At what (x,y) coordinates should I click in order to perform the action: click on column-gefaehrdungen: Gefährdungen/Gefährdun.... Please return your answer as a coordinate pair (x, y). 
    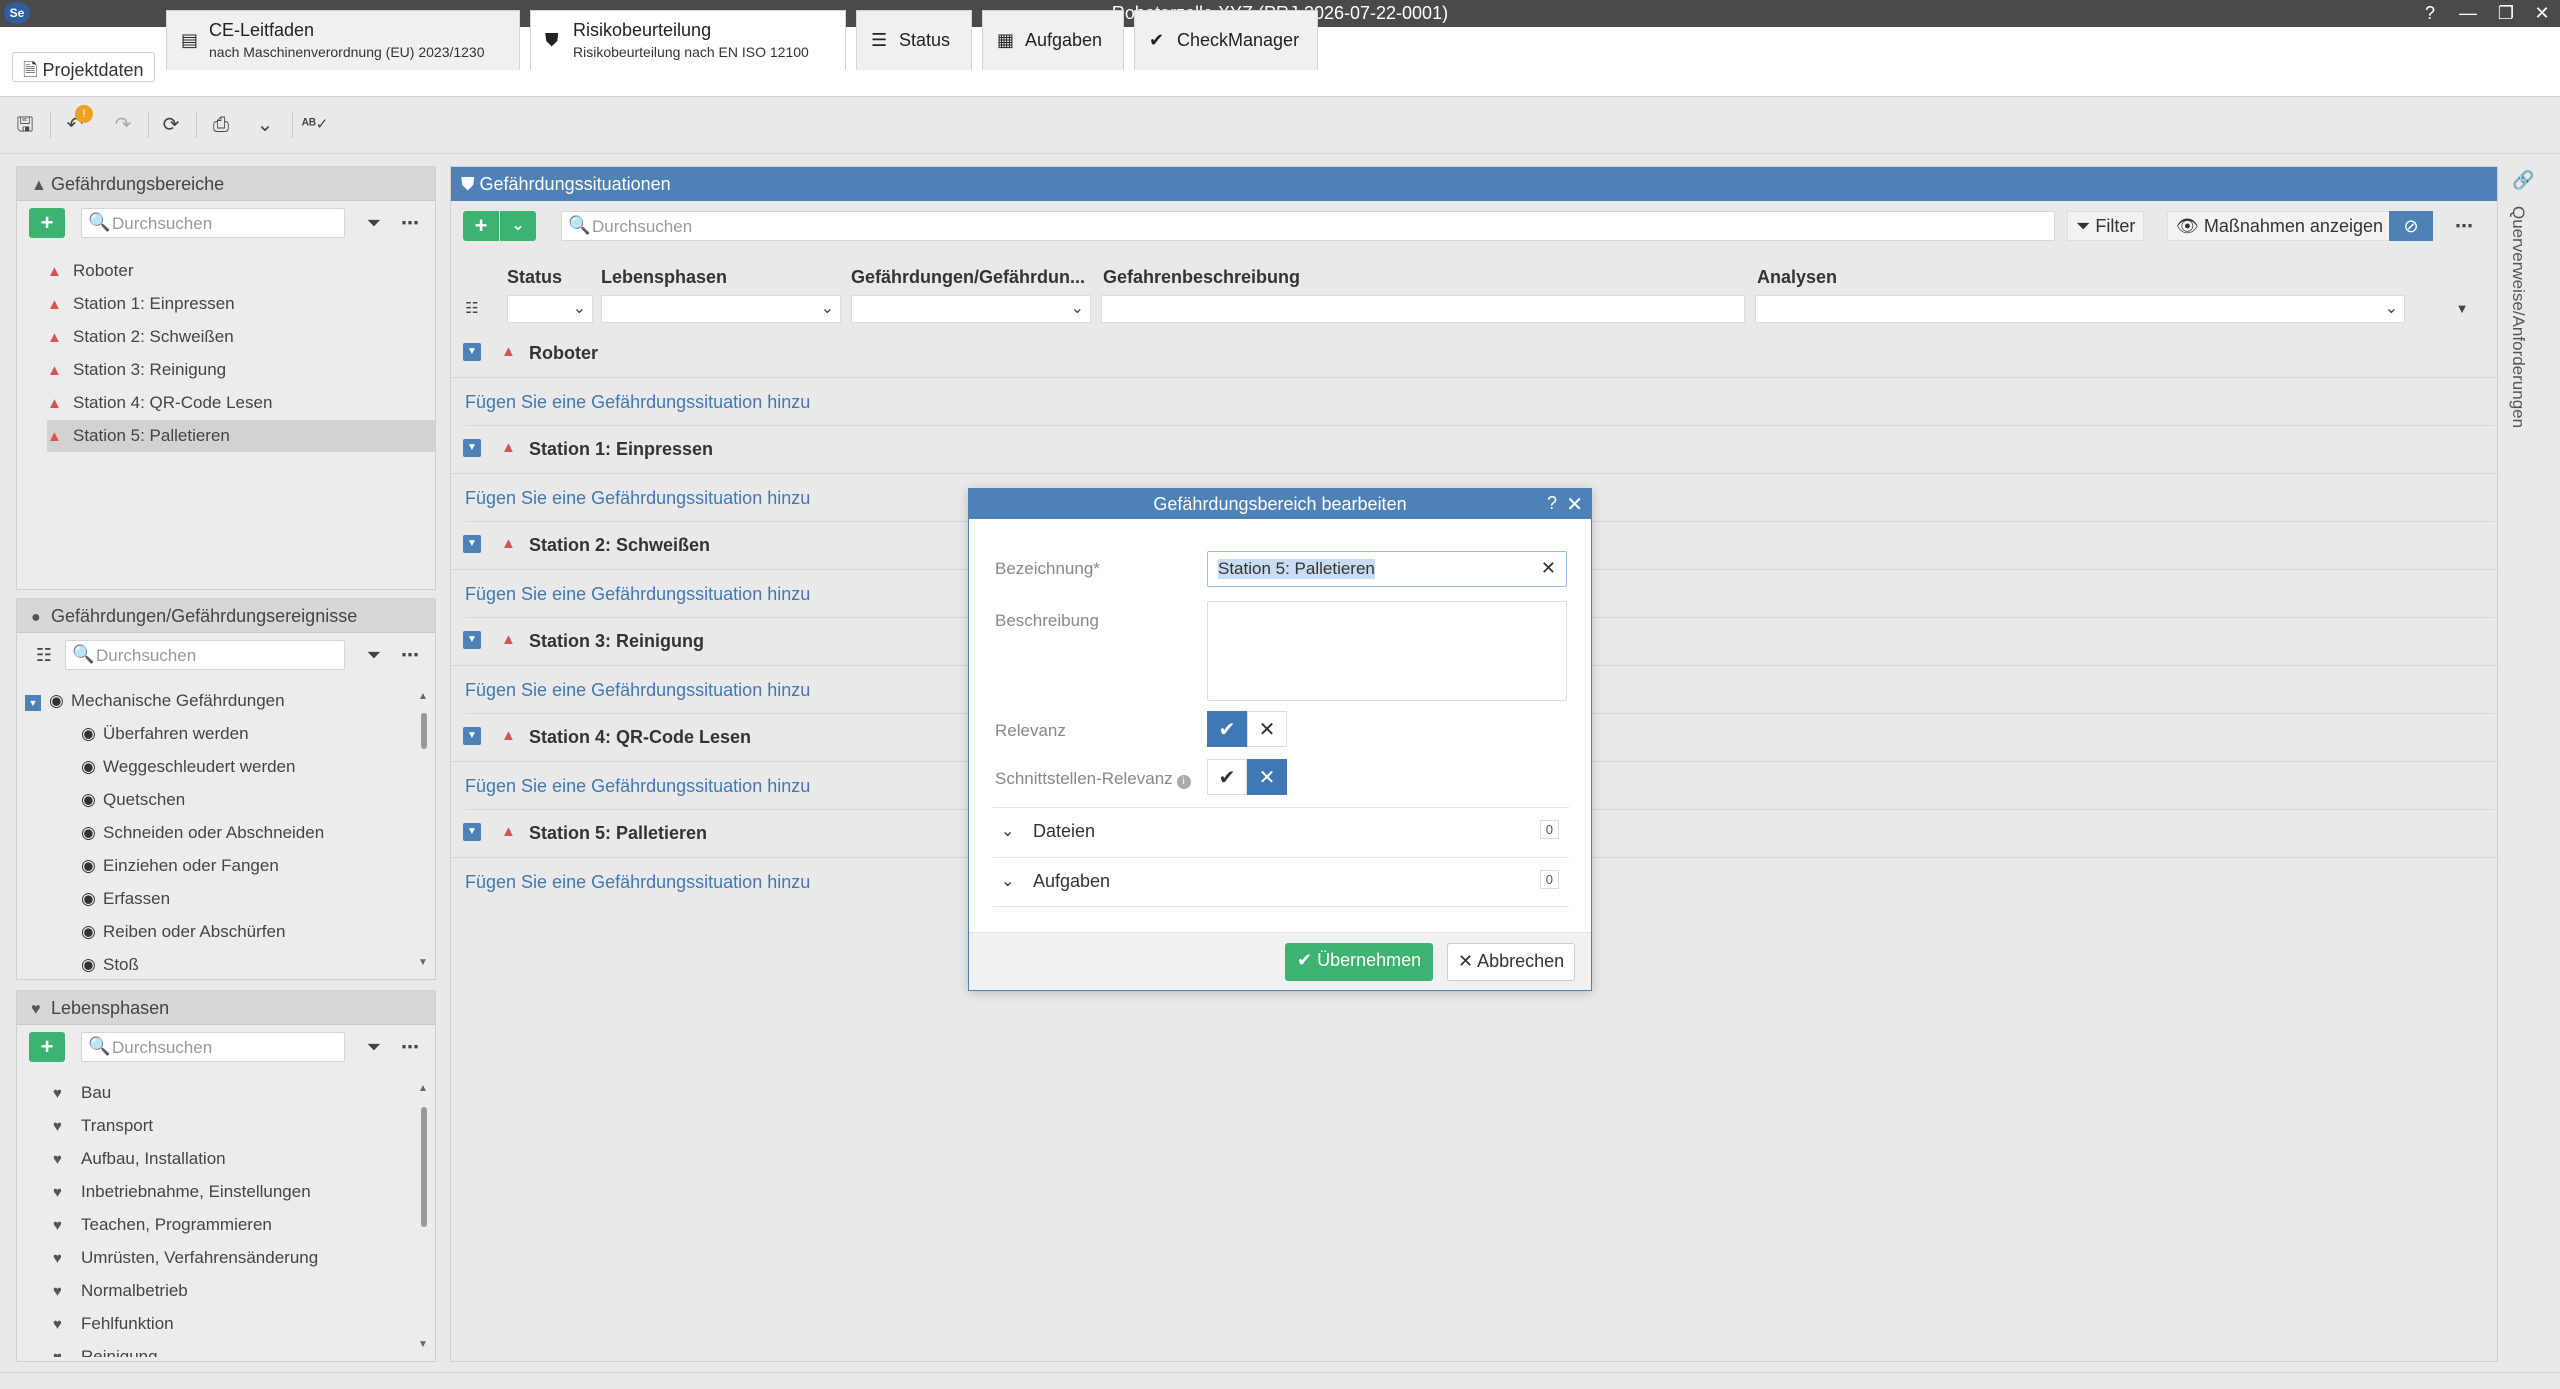
    Looking at the image, I should click on (968, 277).